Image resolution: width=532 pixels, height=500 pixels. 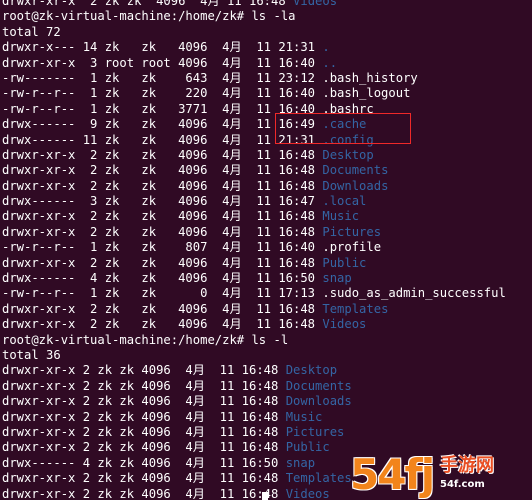 What do you see at coordinates (462, 484) in the screenshot?
I see `watermark-url: 54f.com` at bounding box center [462, 484].